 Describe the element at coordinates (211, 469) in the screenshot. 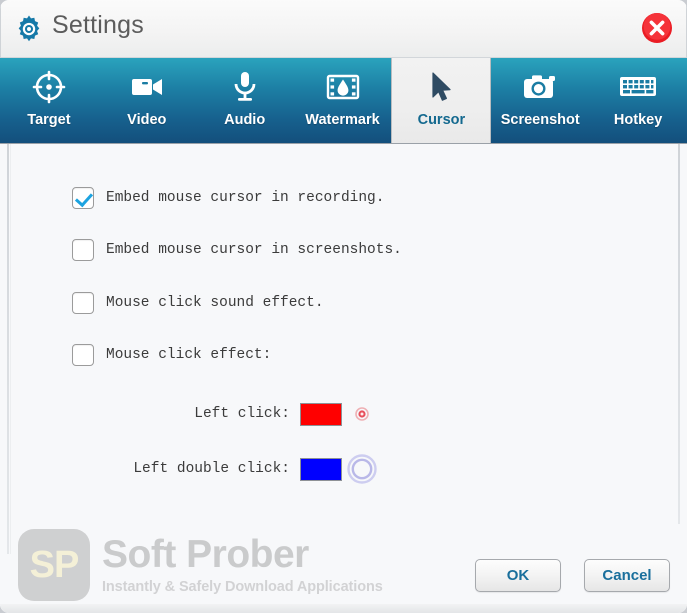

I see `left-double-click-label: Left double click:` at that location.